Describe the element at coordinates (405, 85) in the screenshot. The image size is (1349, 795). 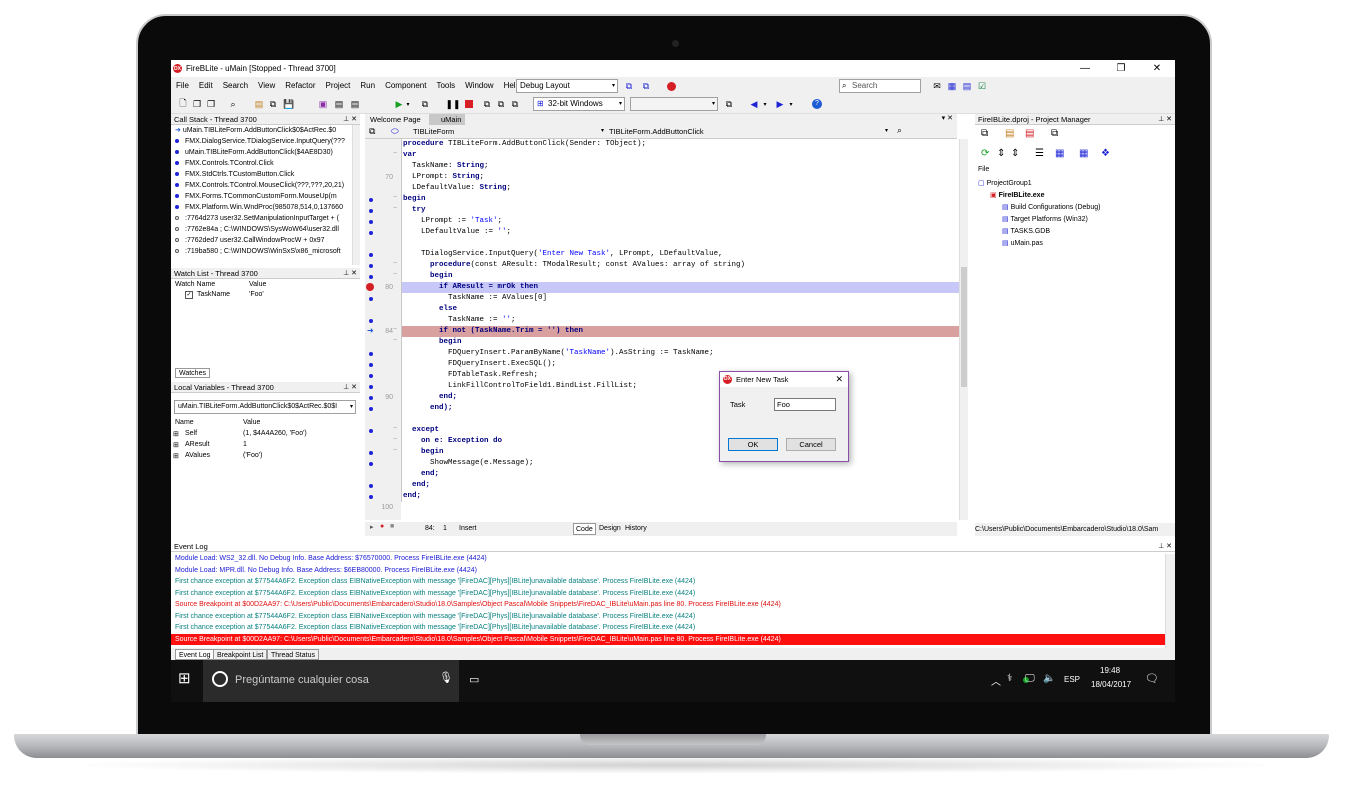
I see `menu-component: Component` at that location.